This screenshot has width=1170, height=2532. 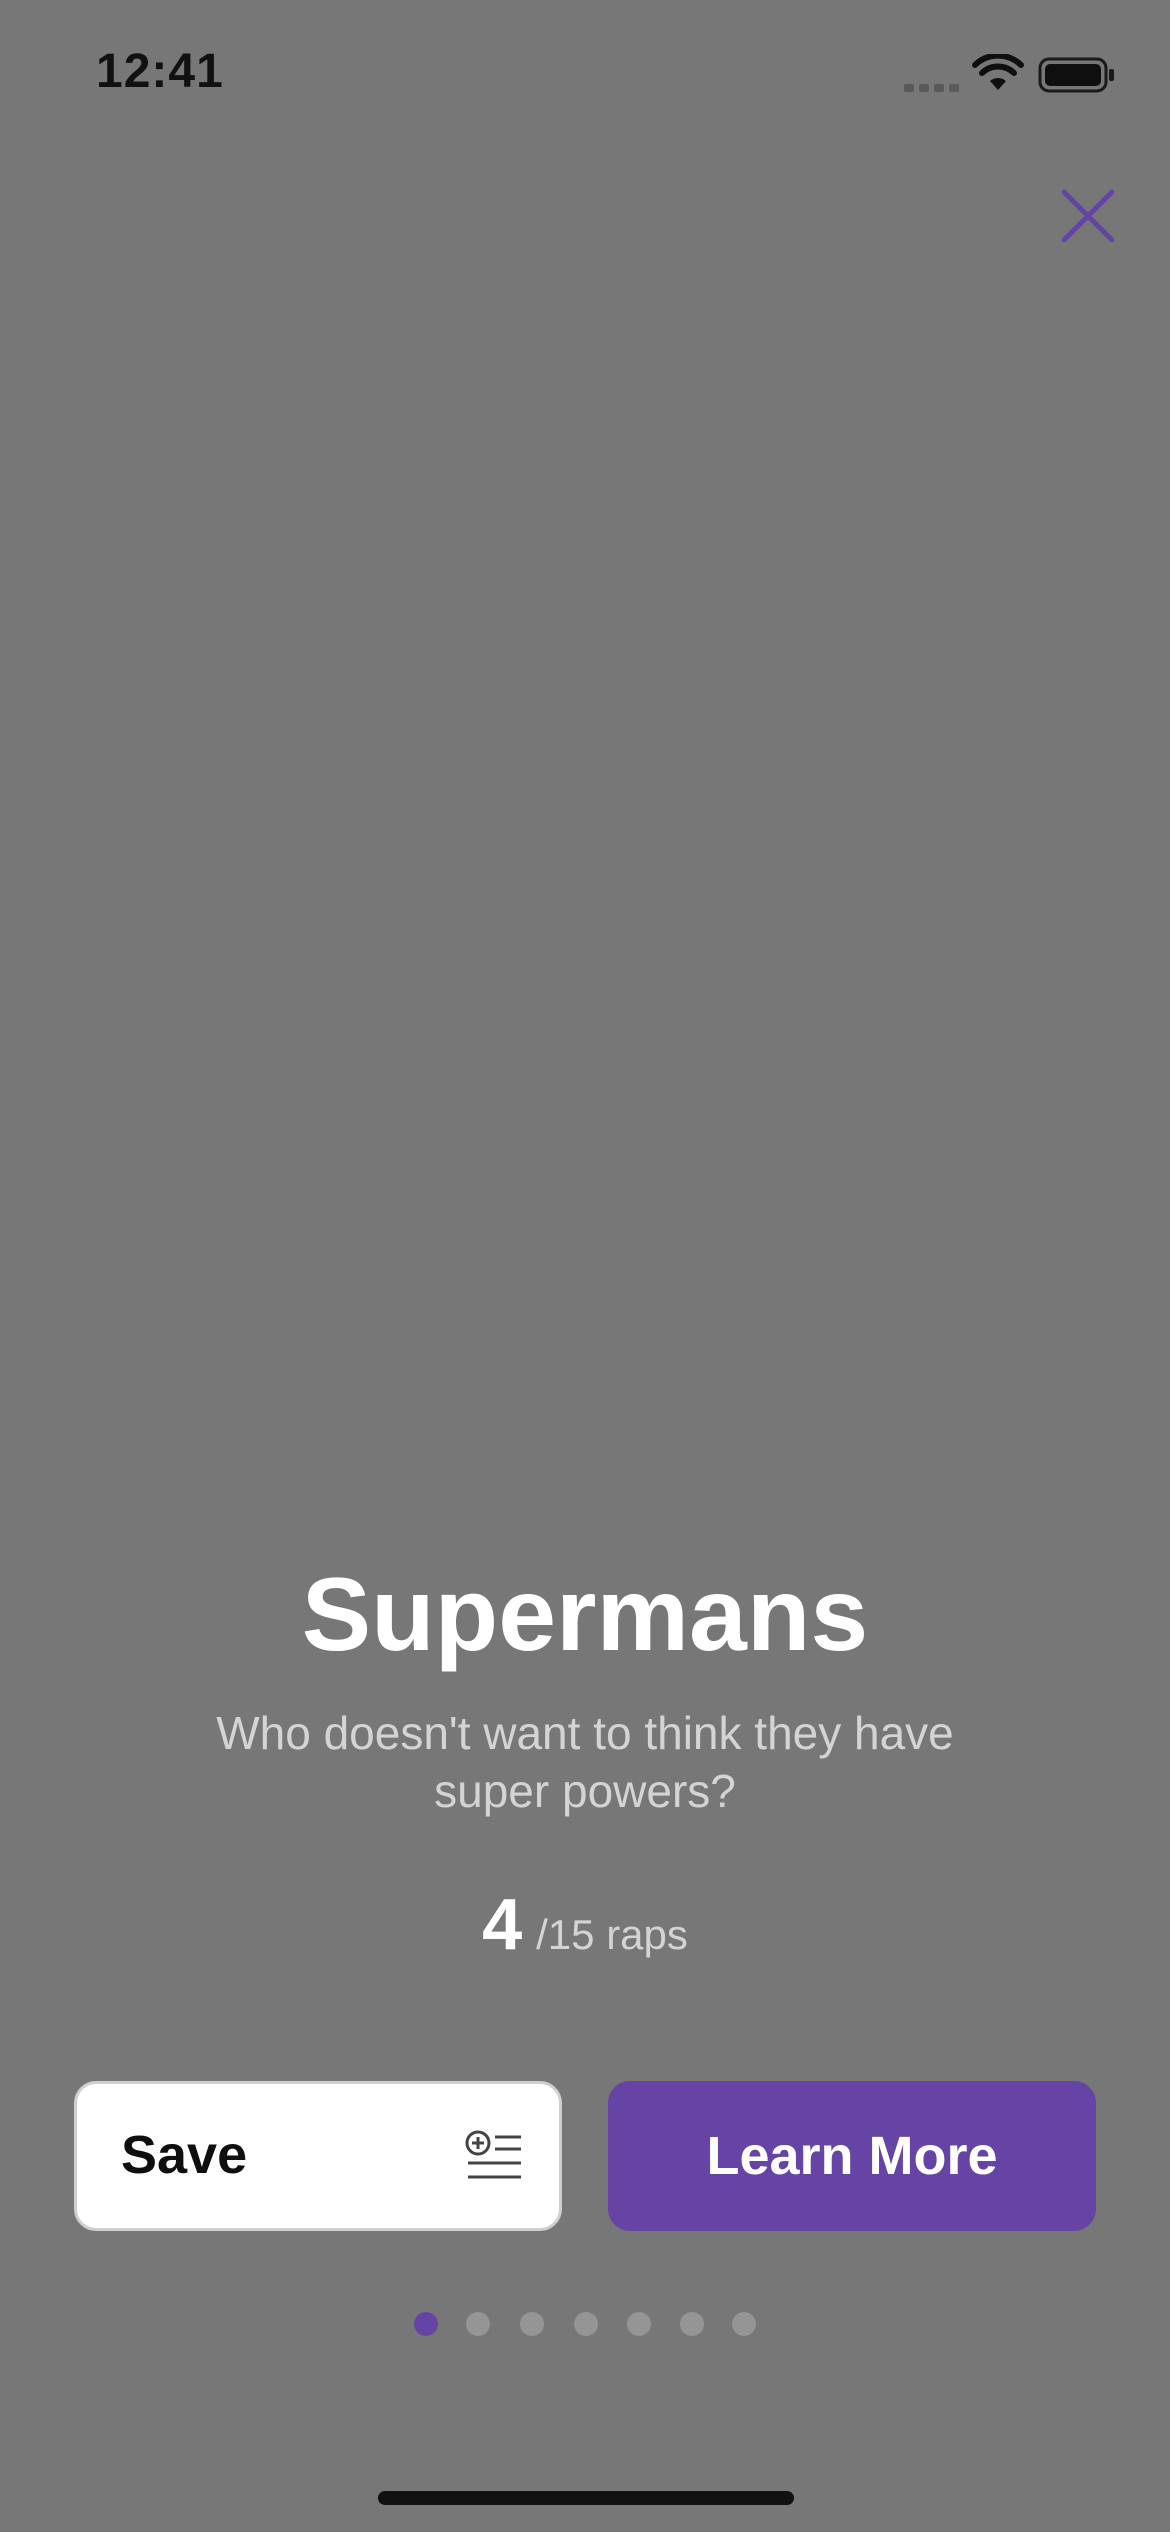 I want to click on rap-count-value: 4, so click(x=502, y=1925).